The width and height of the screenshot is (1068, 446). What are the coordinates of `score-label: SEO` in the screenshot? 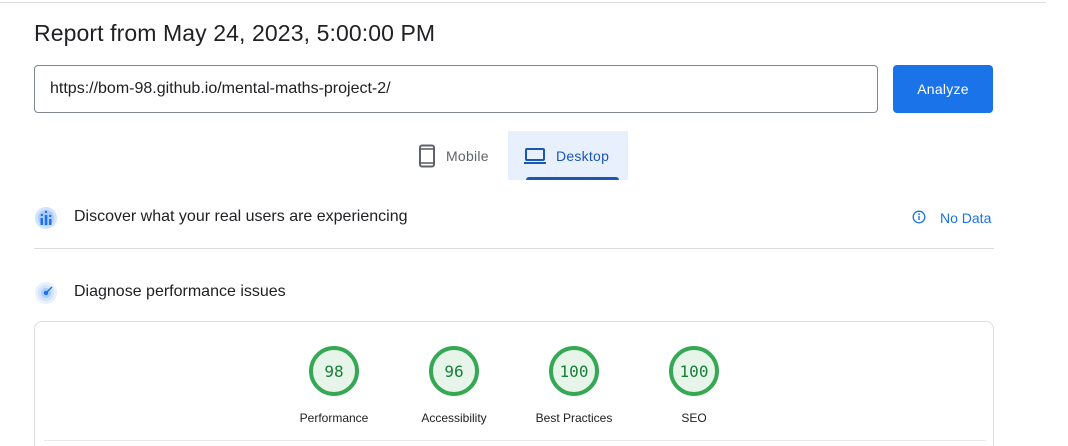 It's located at (694, 418).